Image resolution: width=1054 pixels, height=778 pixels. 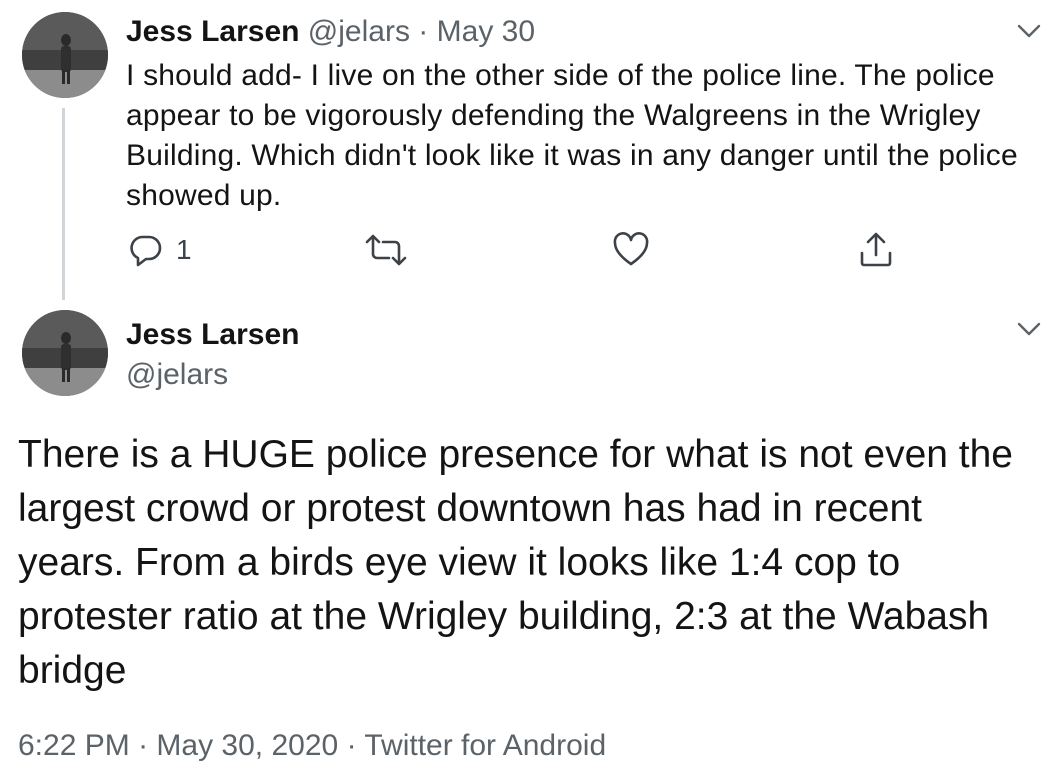 What do you see at coordinates (359, 31) in the screenshot?
I see `reply-handle: @jelars` at bounding box center [359, 31].